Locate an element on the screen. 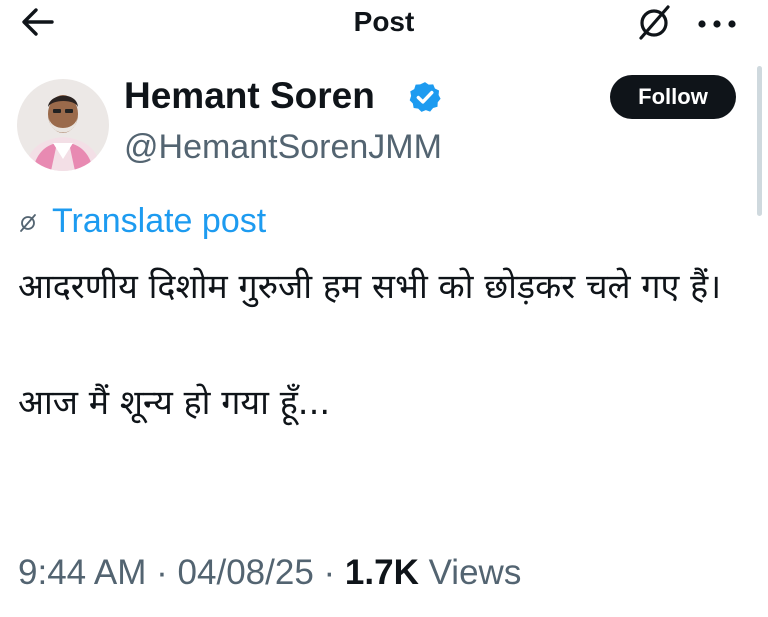 The image size is (768, 617). author-name: Hemant Soren is located at coordinates (249, 96).